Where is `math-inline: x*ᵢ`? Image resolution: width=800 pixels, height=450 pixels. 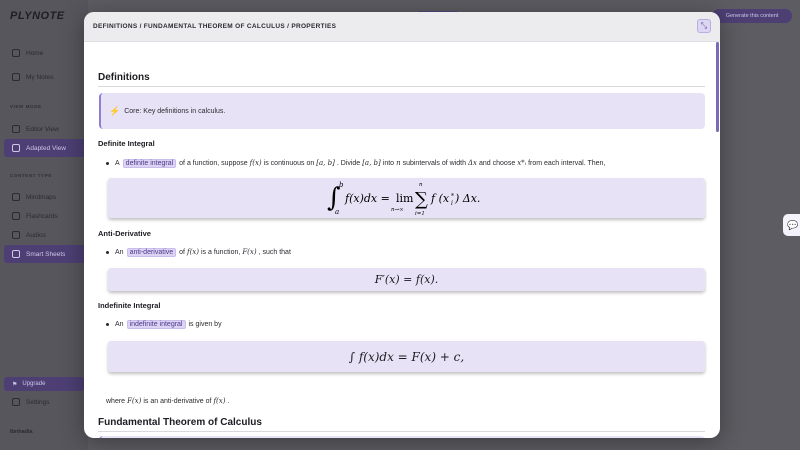 math-inline: x*ᵢ is located at coordinates (522, 163).